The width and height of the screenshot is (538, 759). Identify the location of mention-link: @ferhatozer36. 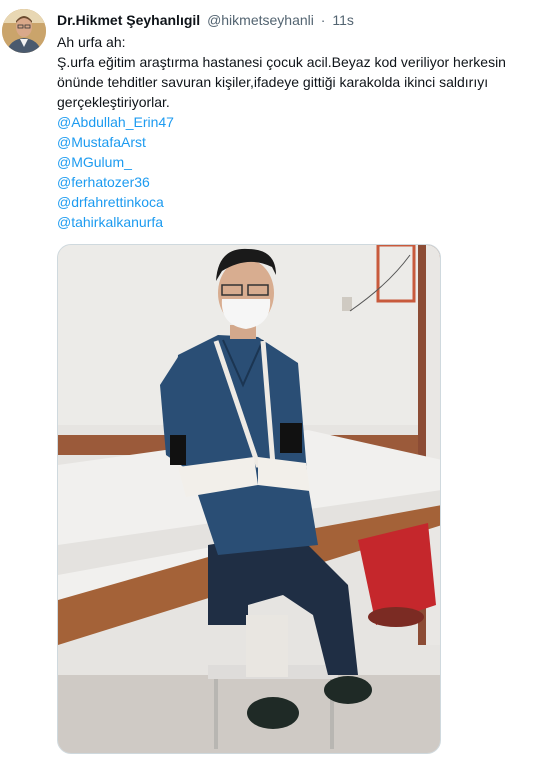
(296, 182).